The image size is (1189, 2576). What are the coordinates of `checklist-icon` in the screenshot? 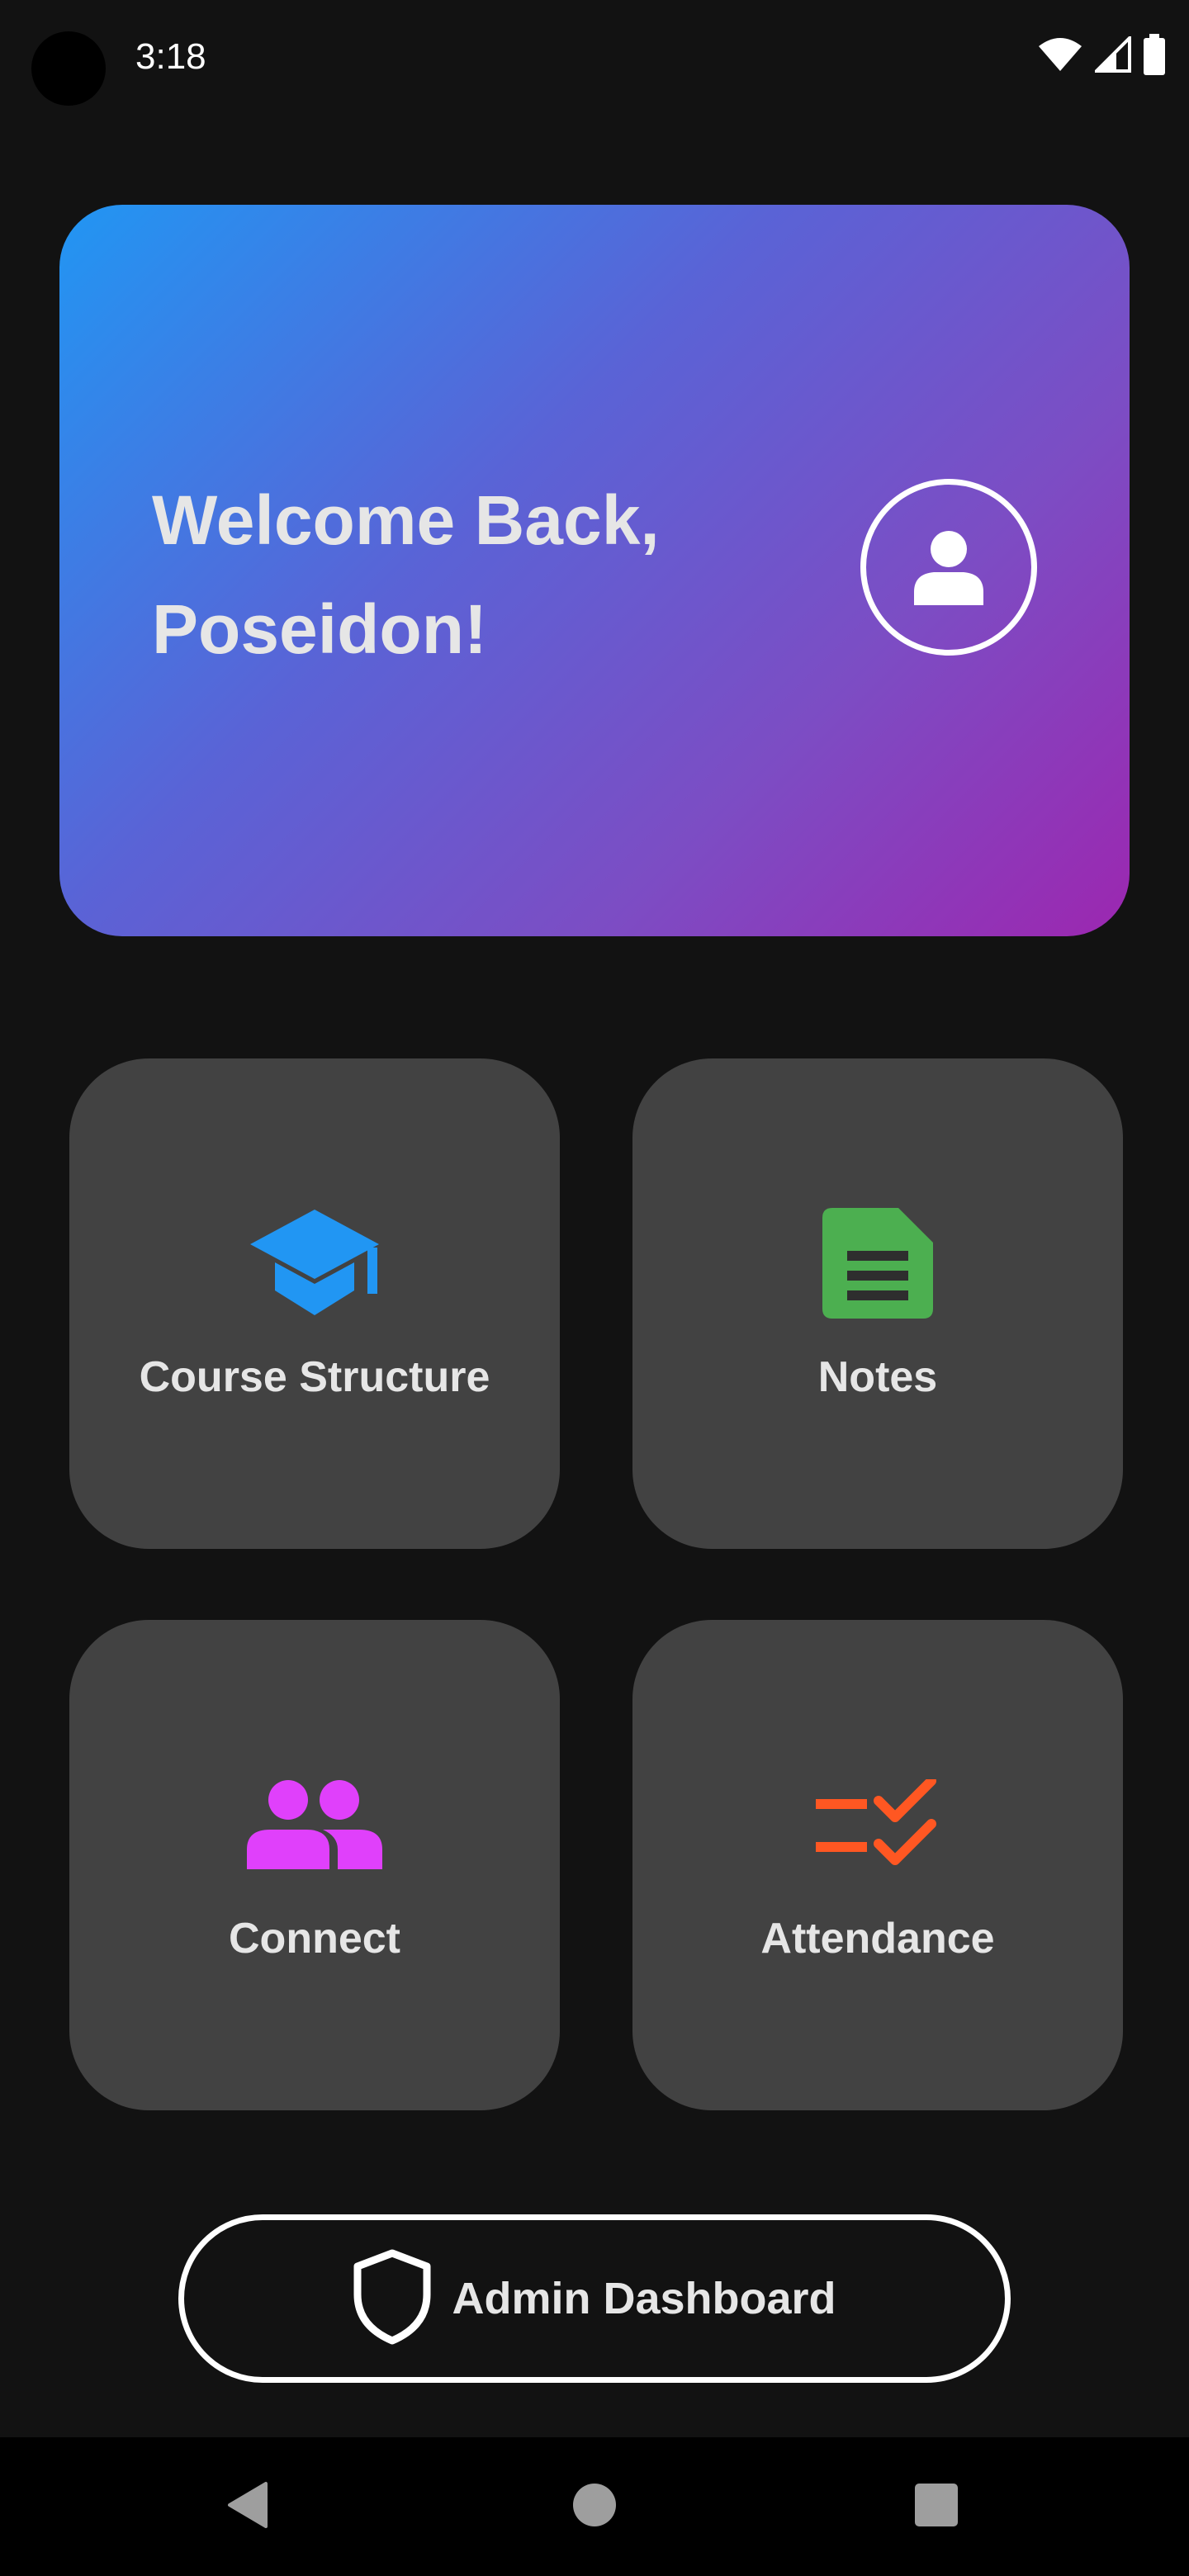 It's located at (878, 1824).